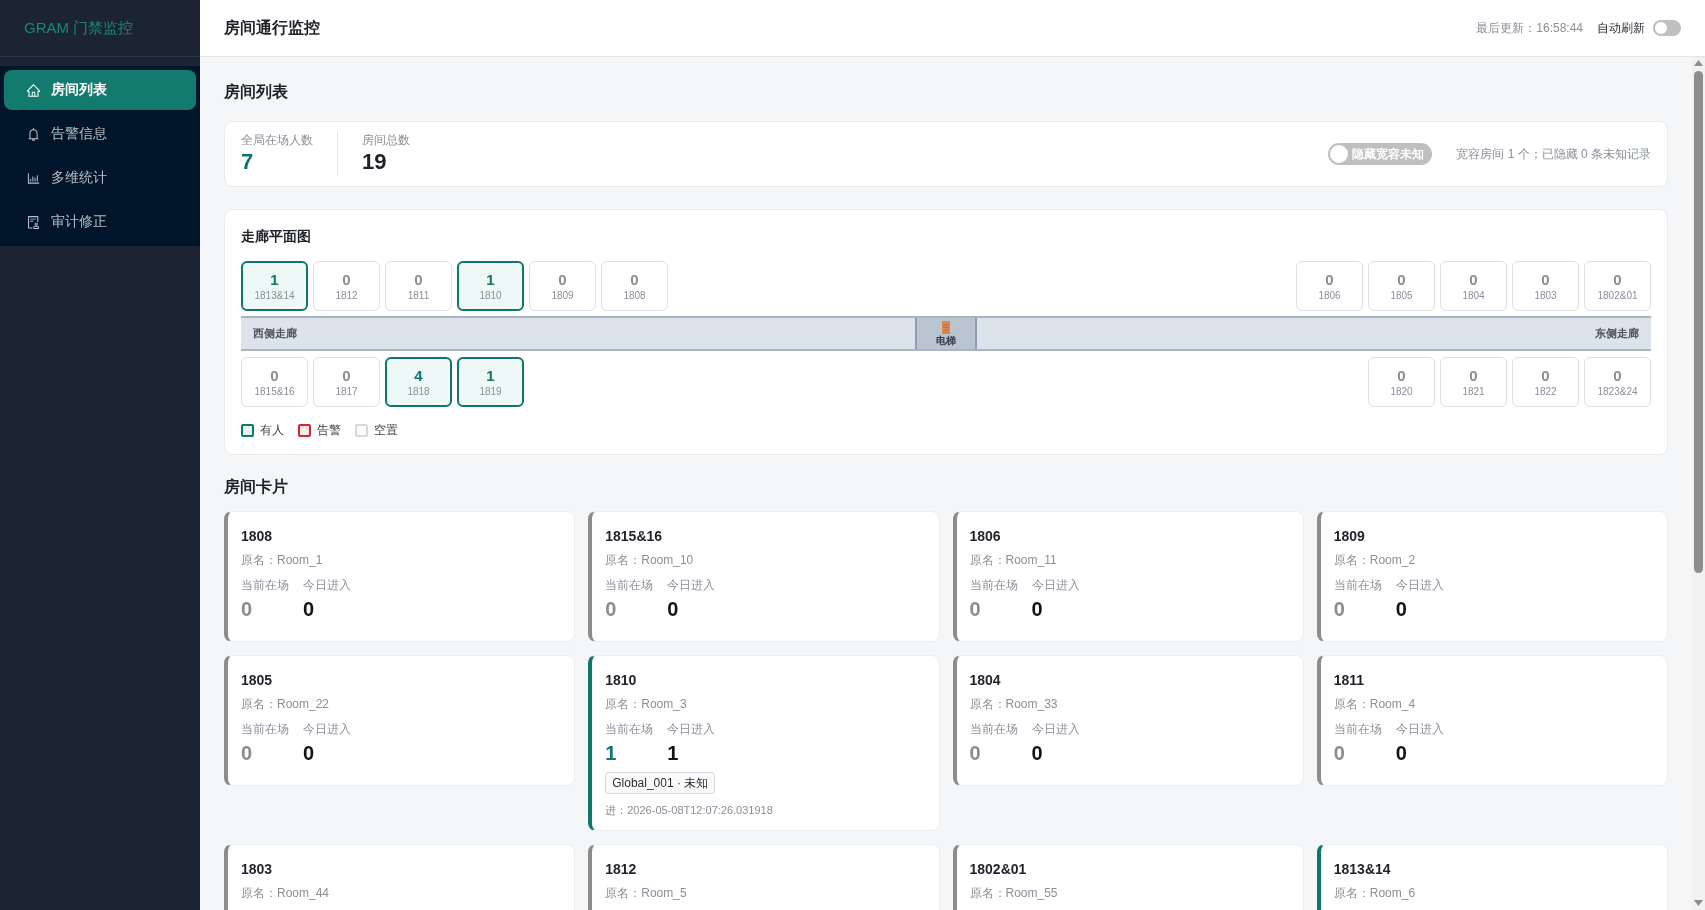 This screenshot has height=910, width=1705. I want to click on original-name: 原名：Room_10, so click(649, 560).